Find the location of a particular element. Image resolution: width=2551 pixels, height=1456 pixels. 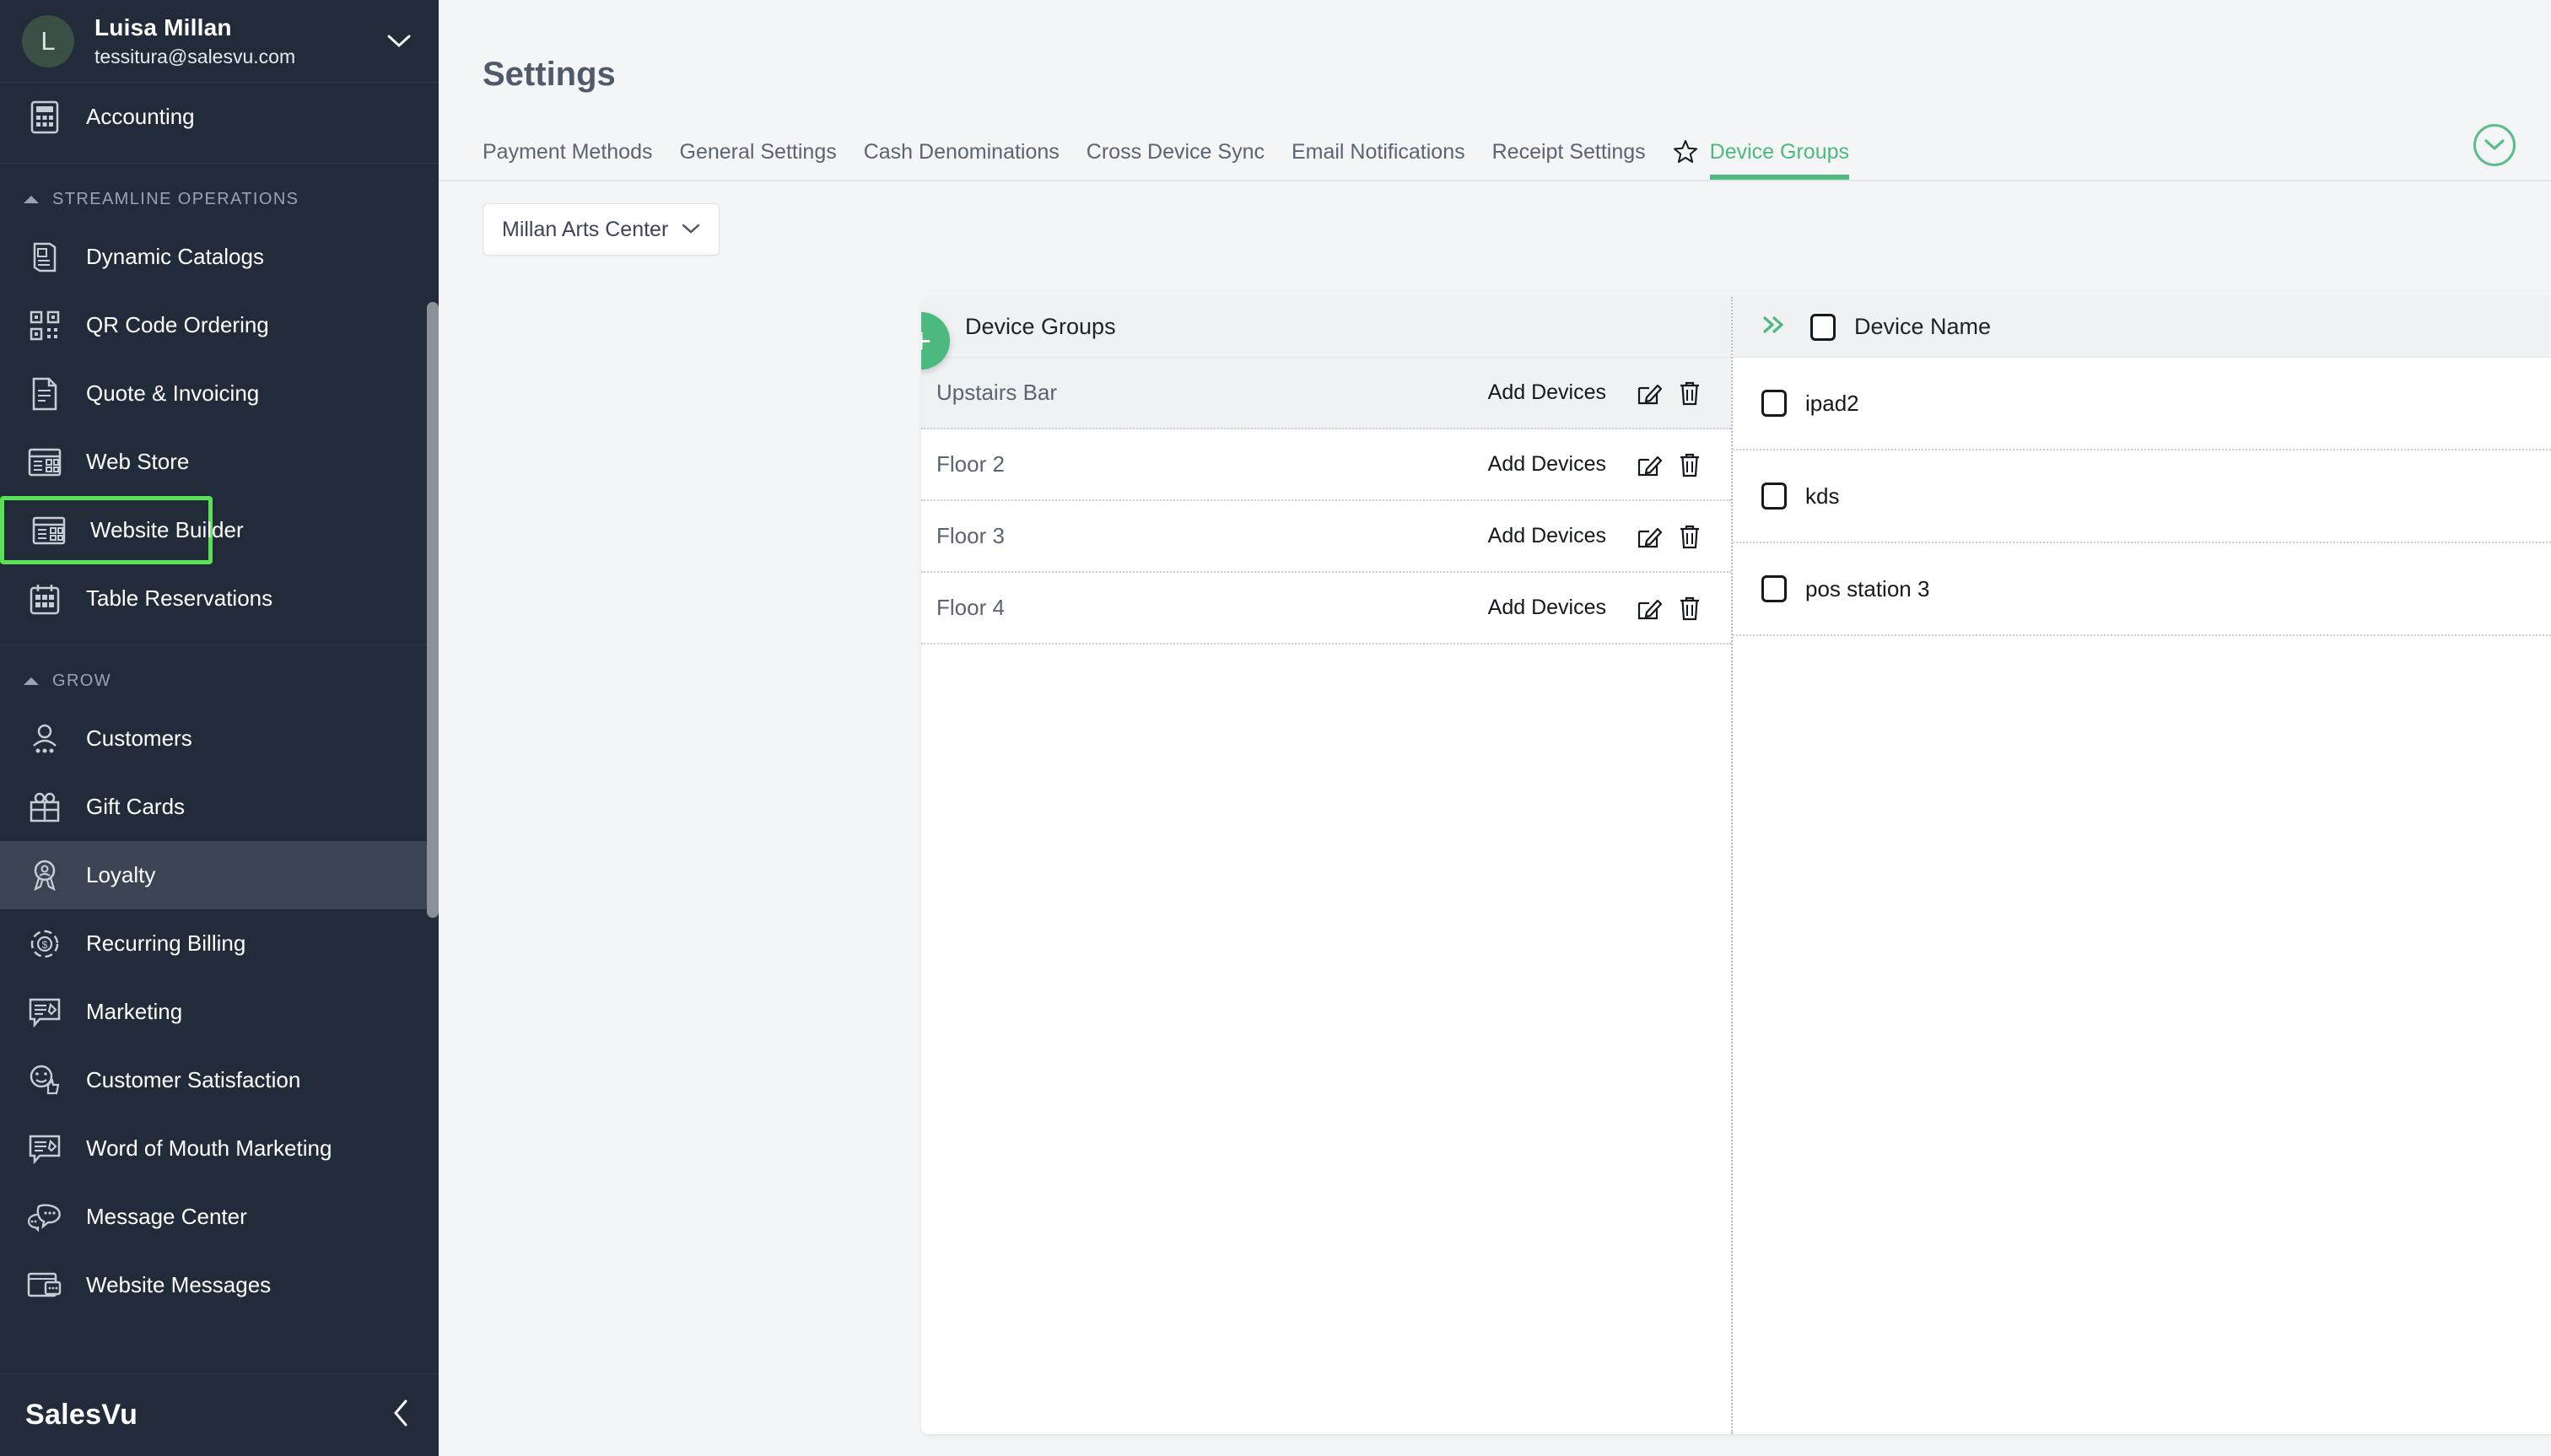

sidebar-item-label: Quote & Invoicing is located at coordinates (173, 393).